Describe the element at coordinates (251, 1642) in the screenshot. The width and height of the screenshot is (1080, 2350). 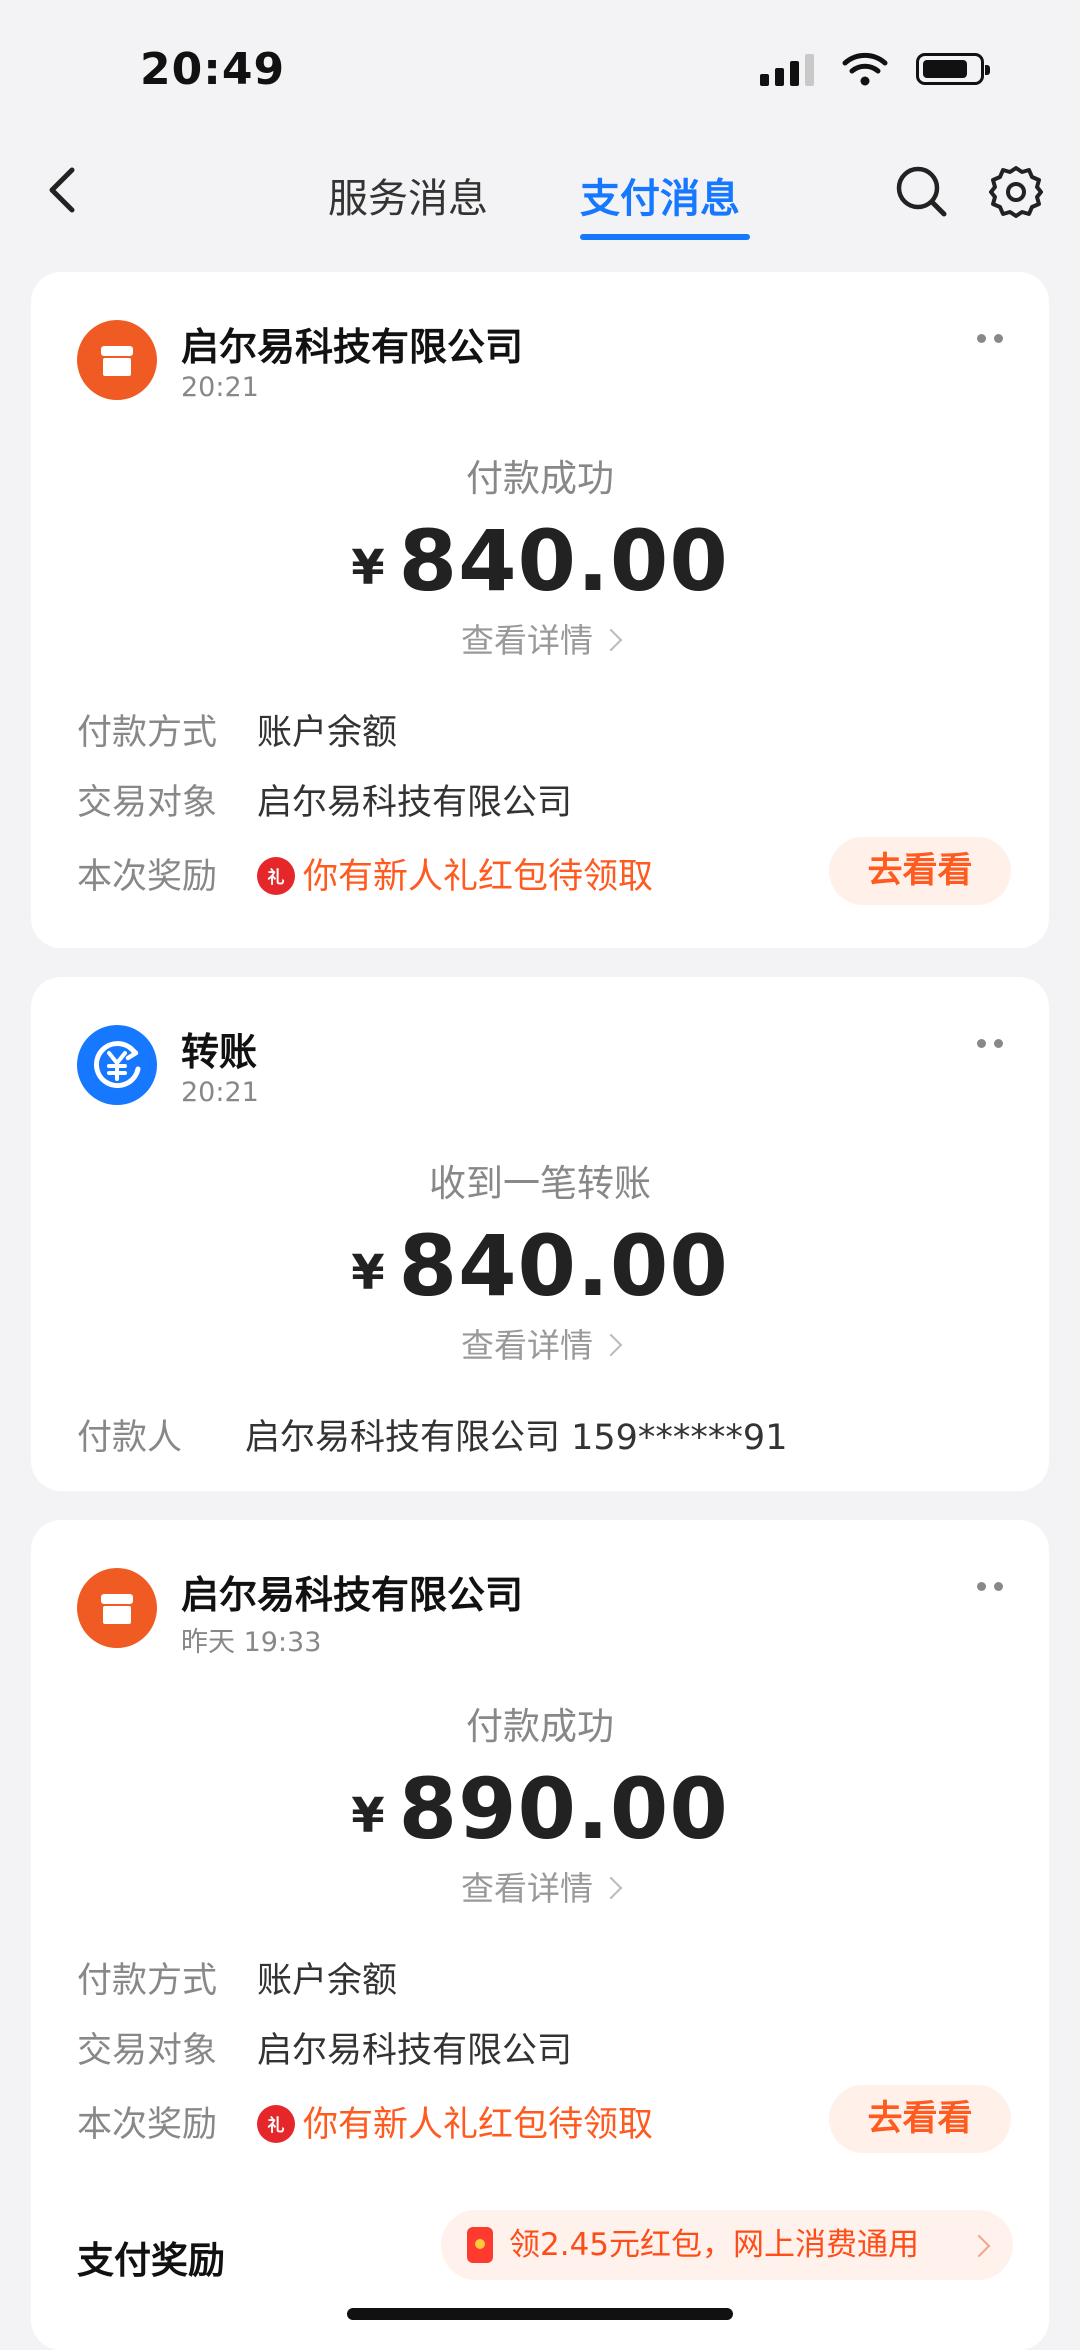
I see `message-time: 昨天 19:33` at that location.